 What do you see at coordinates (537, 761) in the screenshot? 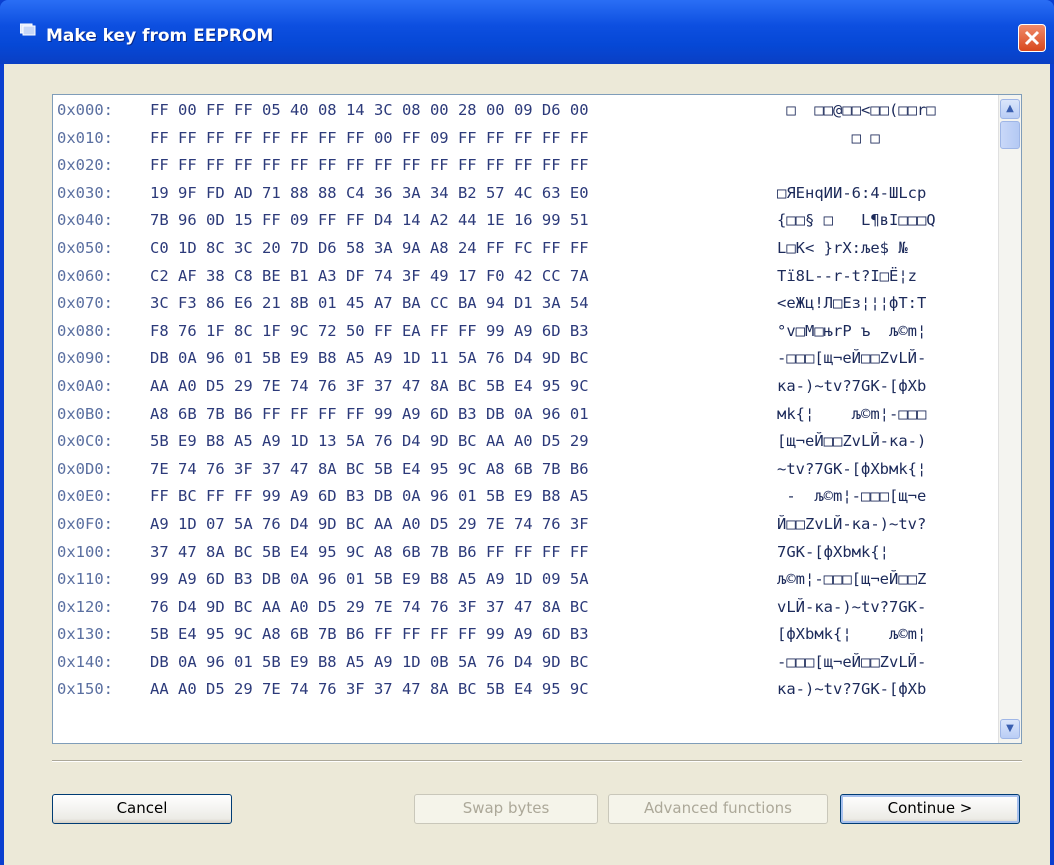
I see `divider` at bounding box center [537, 761].